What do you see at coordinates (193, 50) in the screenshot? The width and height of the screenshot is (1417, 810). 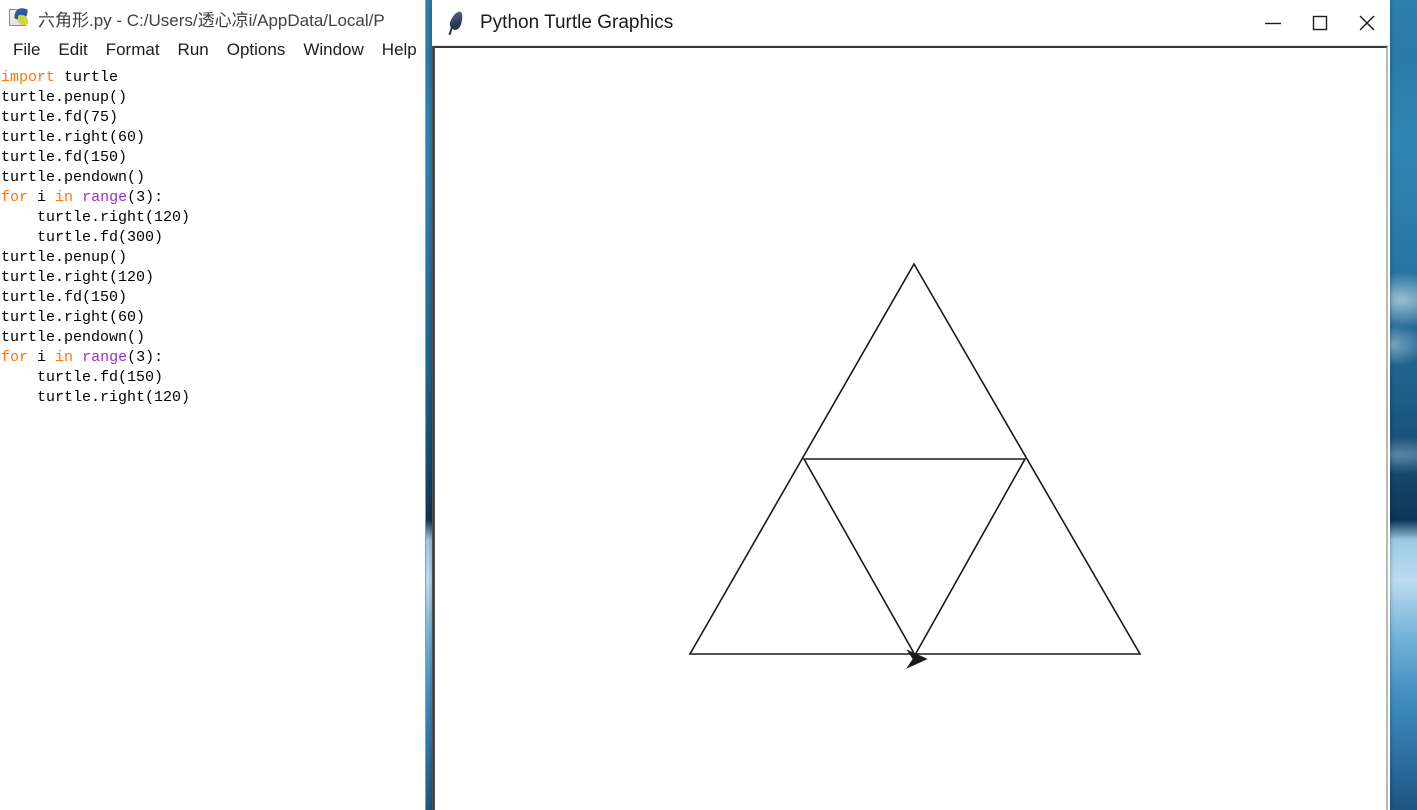 I see `menu-run: Run` at bounding box center [193, 50].